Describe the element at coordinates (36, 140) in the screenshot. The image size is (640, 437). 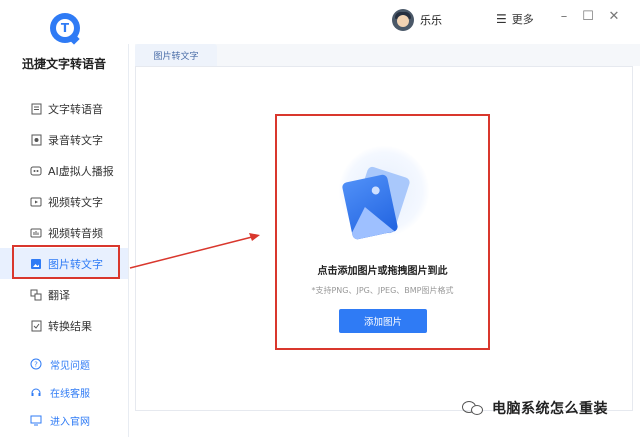
I see `recording-icon` at that location.